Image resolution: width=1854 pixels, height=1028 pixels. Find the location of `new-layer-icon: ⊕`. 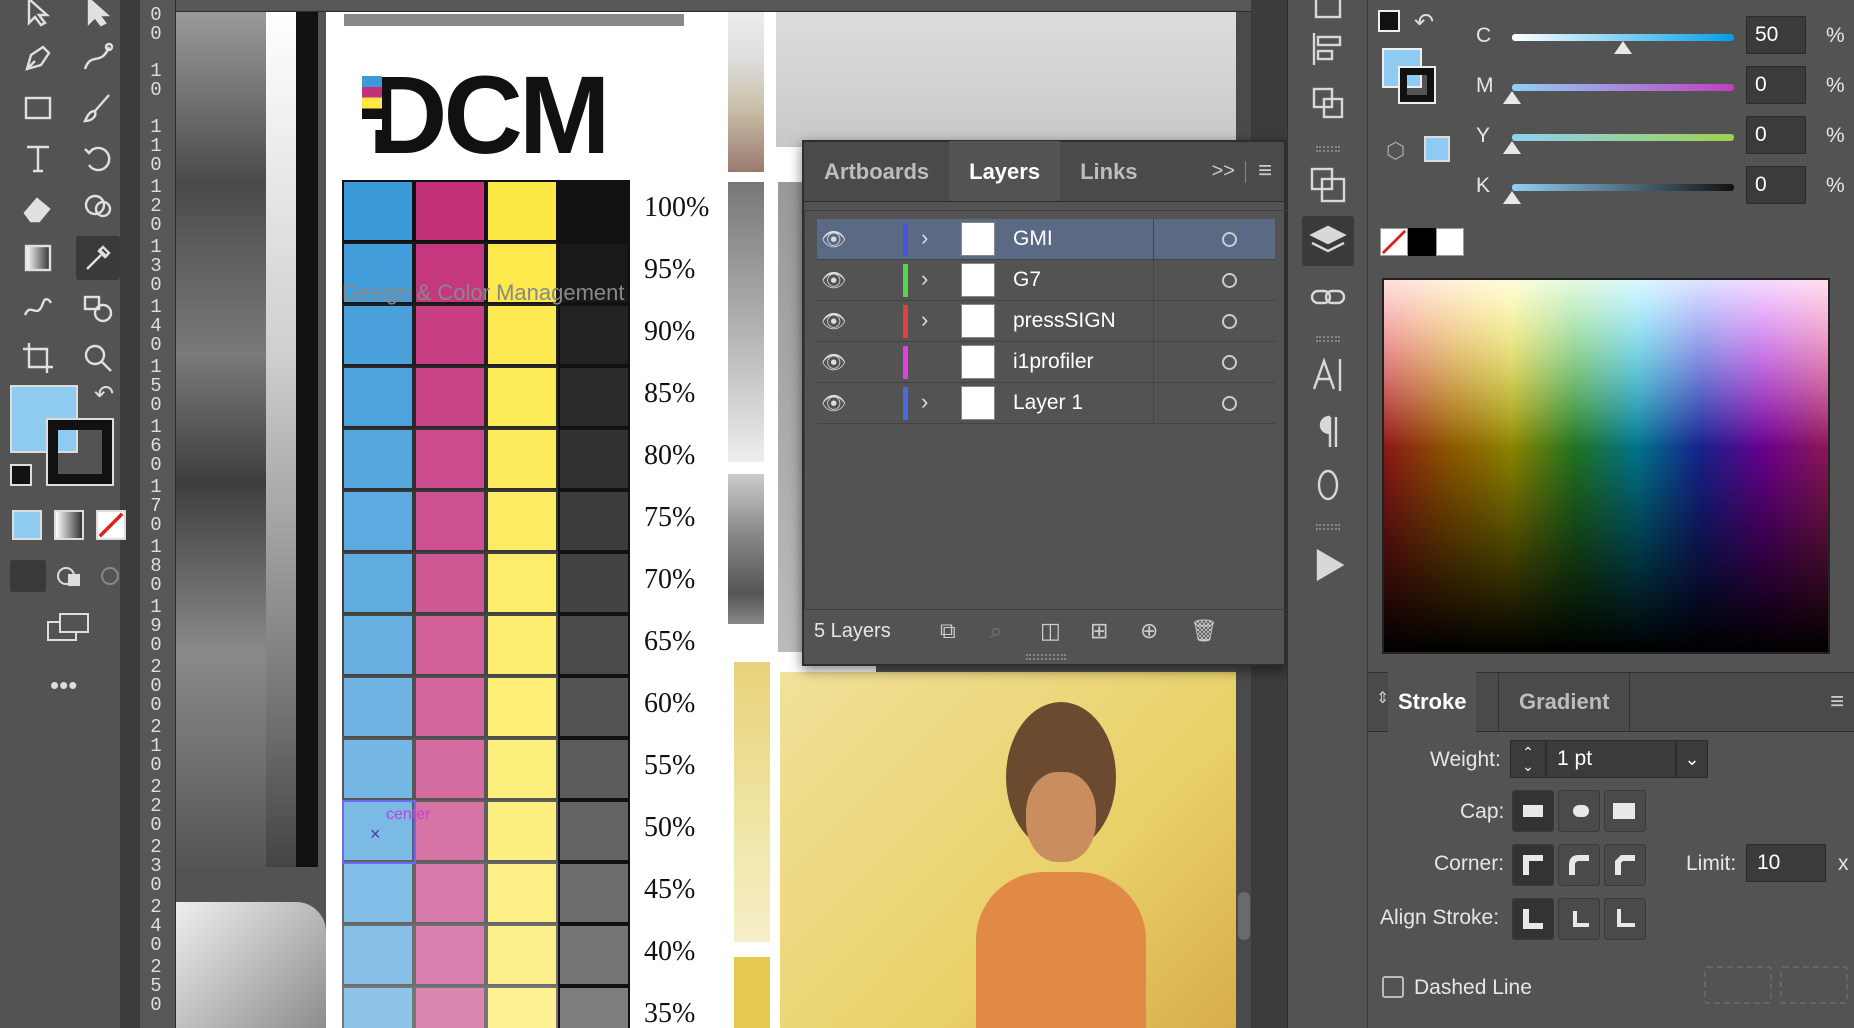

new-layer-icon: ⊕ is located at coordinates (1149, 631).